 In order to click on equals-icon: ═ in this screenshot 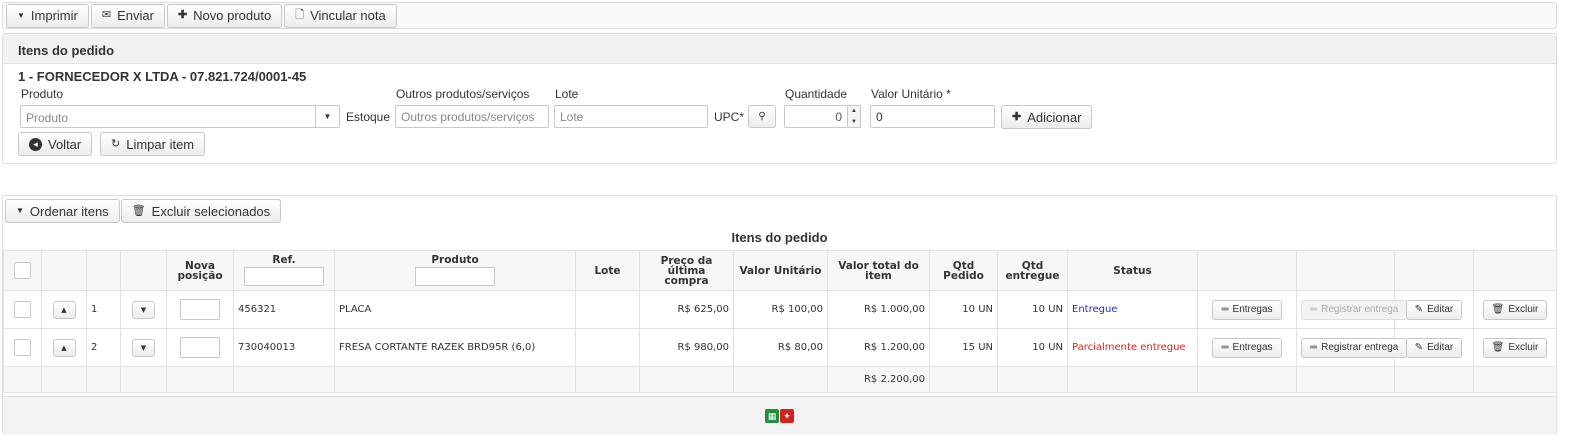, I will do `click(1225, 347)`.